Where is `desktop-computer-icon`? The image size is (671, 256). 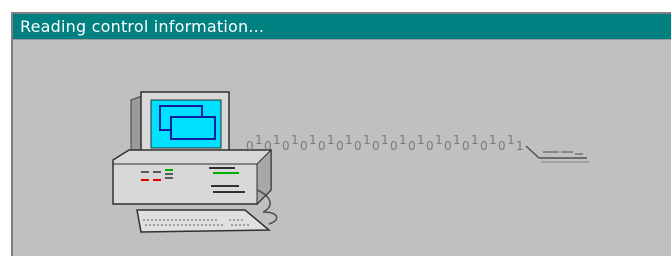 desktop-computer-icon is located at coordinates (195, 162).